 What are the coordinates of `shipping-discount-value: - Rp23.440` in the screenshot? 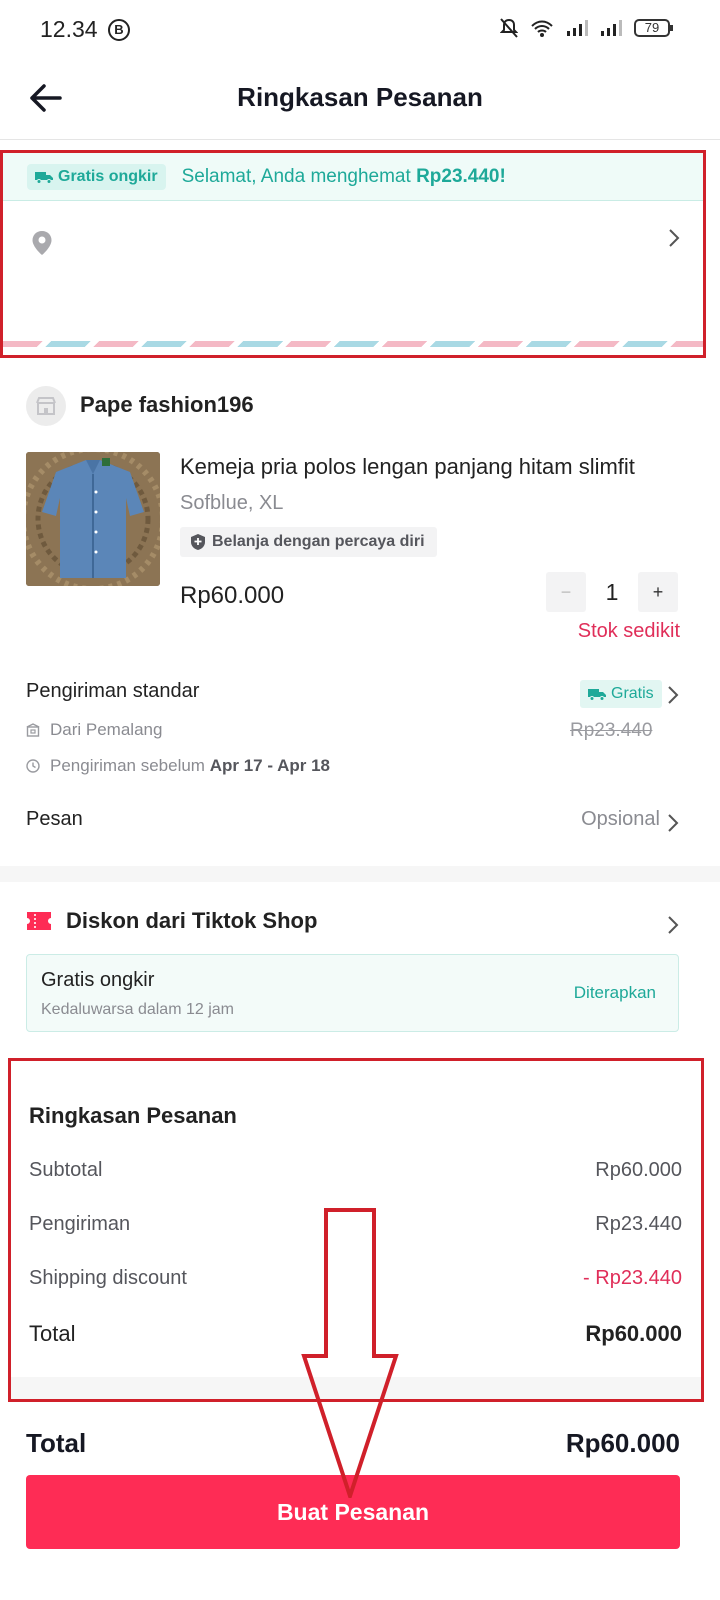 It's located at (632, 1278).